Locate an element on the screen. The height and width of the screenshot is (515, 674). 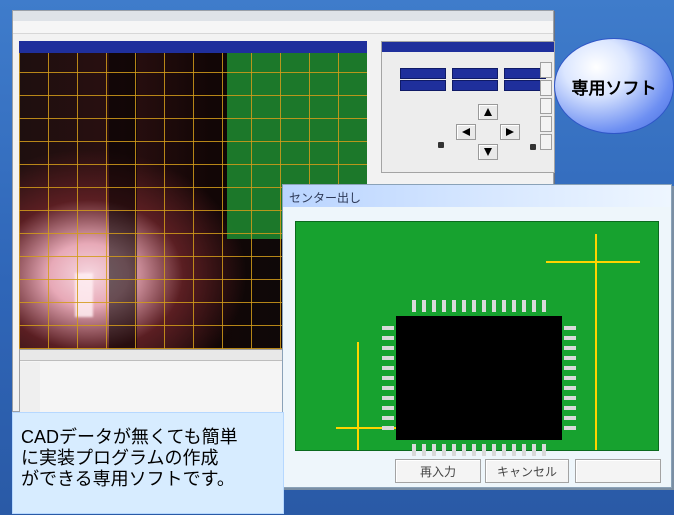
camera-header-right is located at coordinates (339, 47).